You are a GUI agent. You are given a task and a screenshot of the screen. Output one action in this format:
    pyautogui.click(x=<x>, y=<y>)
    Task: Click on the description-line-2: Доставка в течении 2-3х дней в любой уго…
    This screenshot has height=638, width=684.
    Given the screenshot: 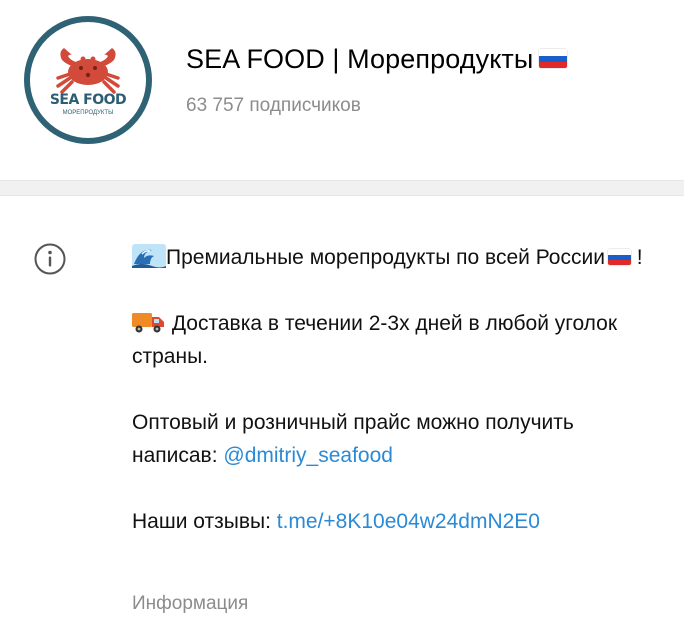 What is the action you would take?
    pyautogui.click(x=375, y=340)
    